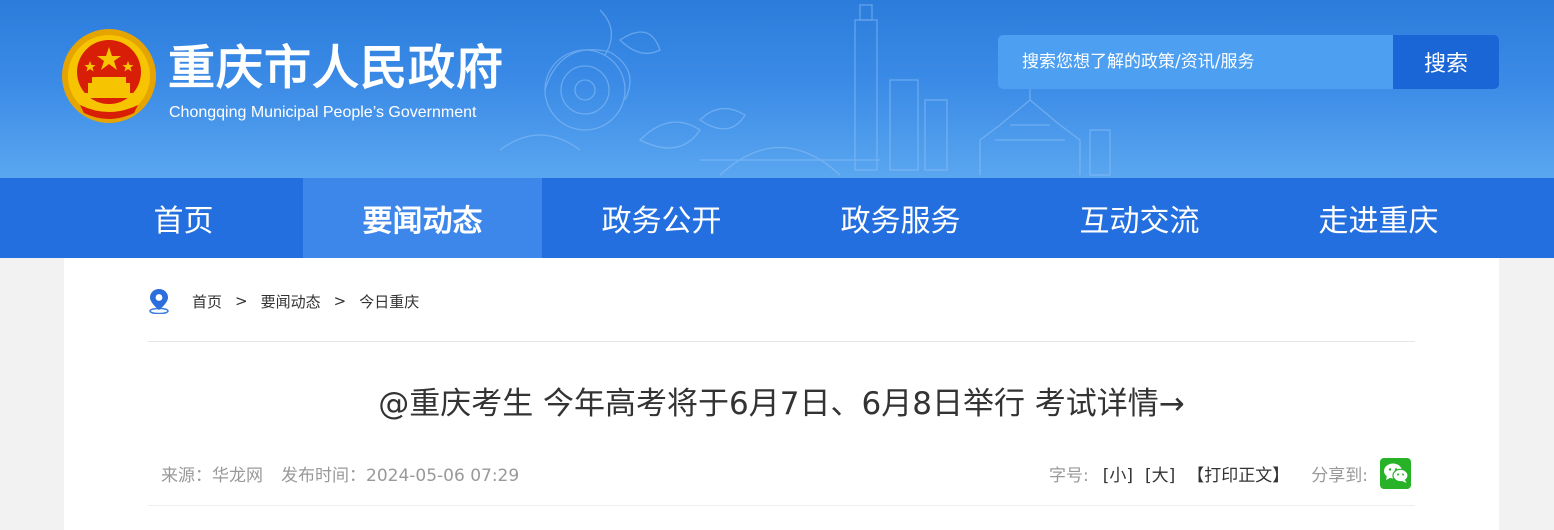 This screenshot has height=530, width=1554. What do you see at coordinates (1139, 218) in the screenshot?
I see `nav-item-interaction: 互动交流` at bounding box center [1139, 218].